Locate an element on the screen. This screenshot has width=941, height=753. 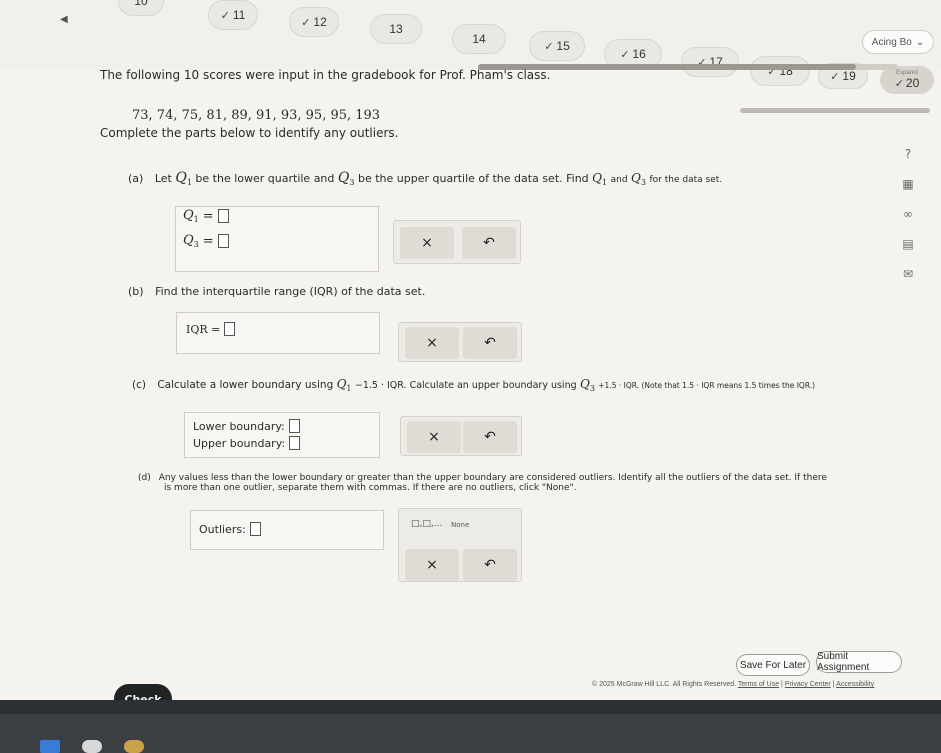
lower-boundary-input is located at coordinates (294, 426).